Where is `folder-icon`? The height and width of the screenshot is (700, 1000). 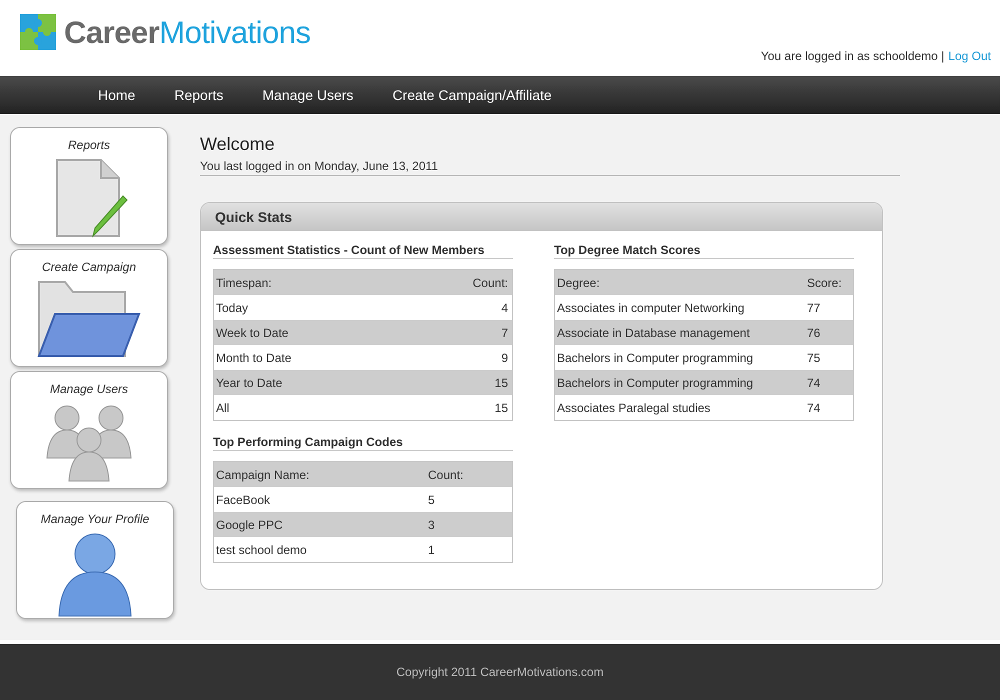
folder-icon is located at coordinates (89, 319).